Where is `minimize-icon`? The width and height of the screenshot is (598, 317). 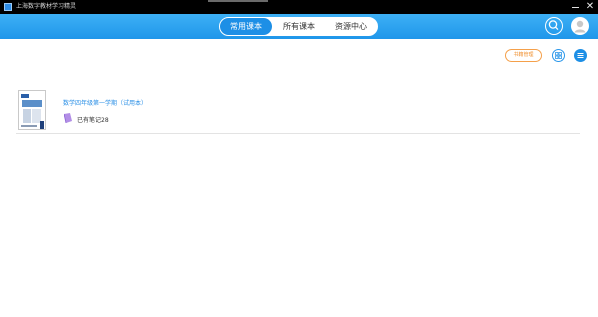
minimize-icon is located at coordinates (575, 7).